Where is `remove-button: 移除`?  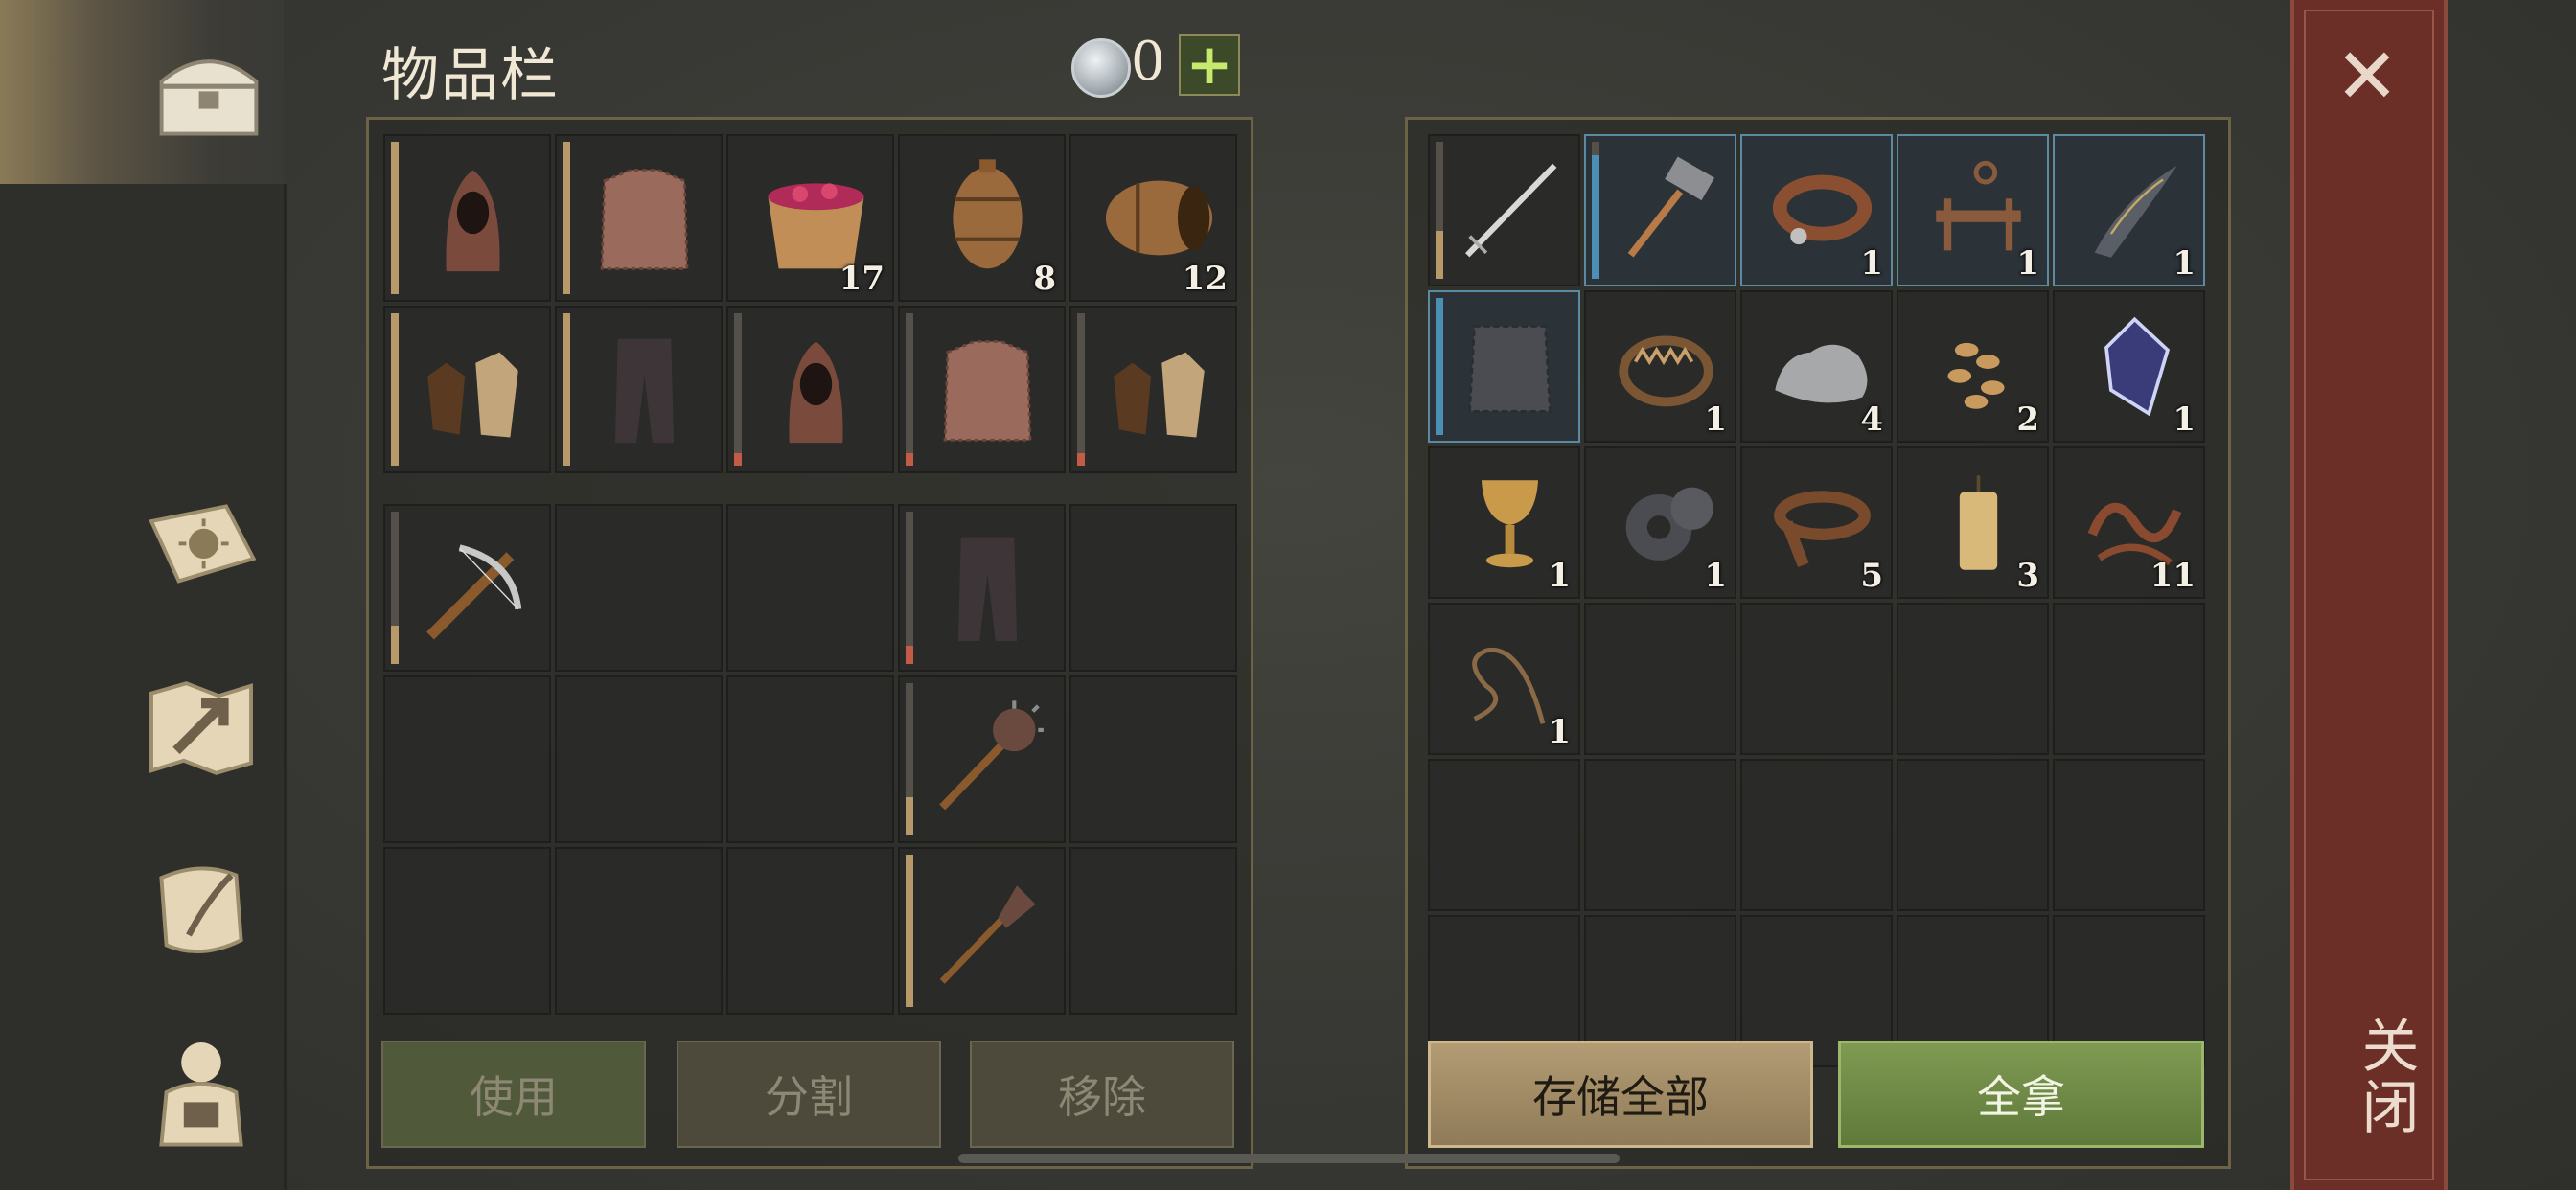 remove-button: 移除 is located at coordinates (1102, 1095).